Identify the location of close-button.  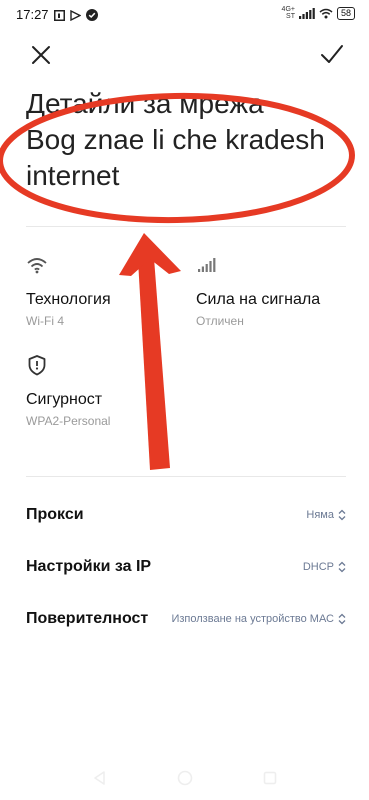
(41, 55).